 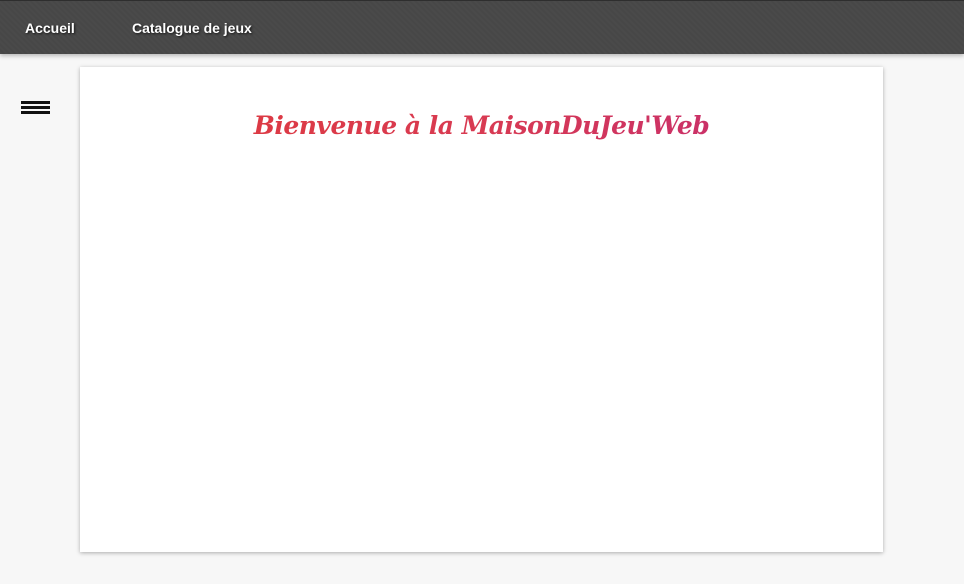 I want to click on page-title: Bienvenue à la MaisonDuJeu'Web, so click(x=481, y=125).